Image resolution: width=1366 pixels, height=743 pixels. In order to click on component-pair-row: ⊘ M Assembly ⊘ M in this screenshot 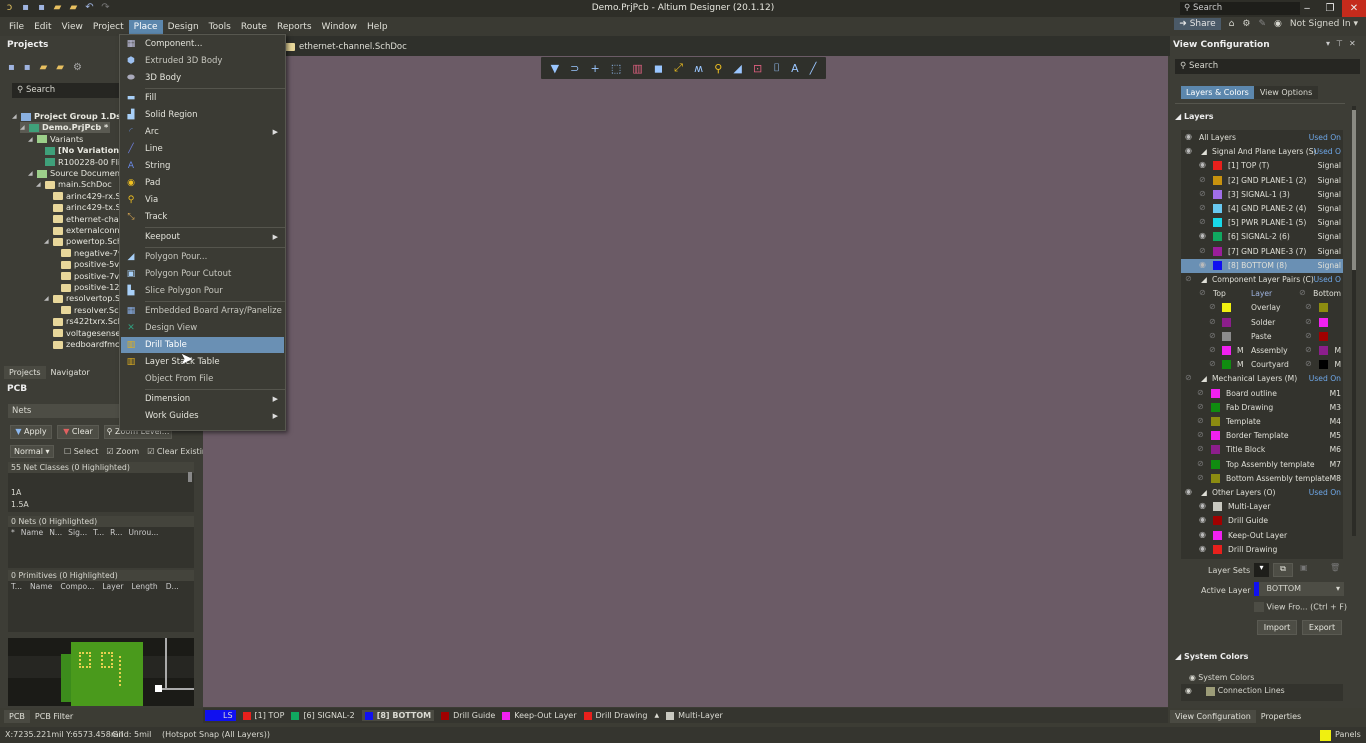, I will do `click(1262, 351)`.